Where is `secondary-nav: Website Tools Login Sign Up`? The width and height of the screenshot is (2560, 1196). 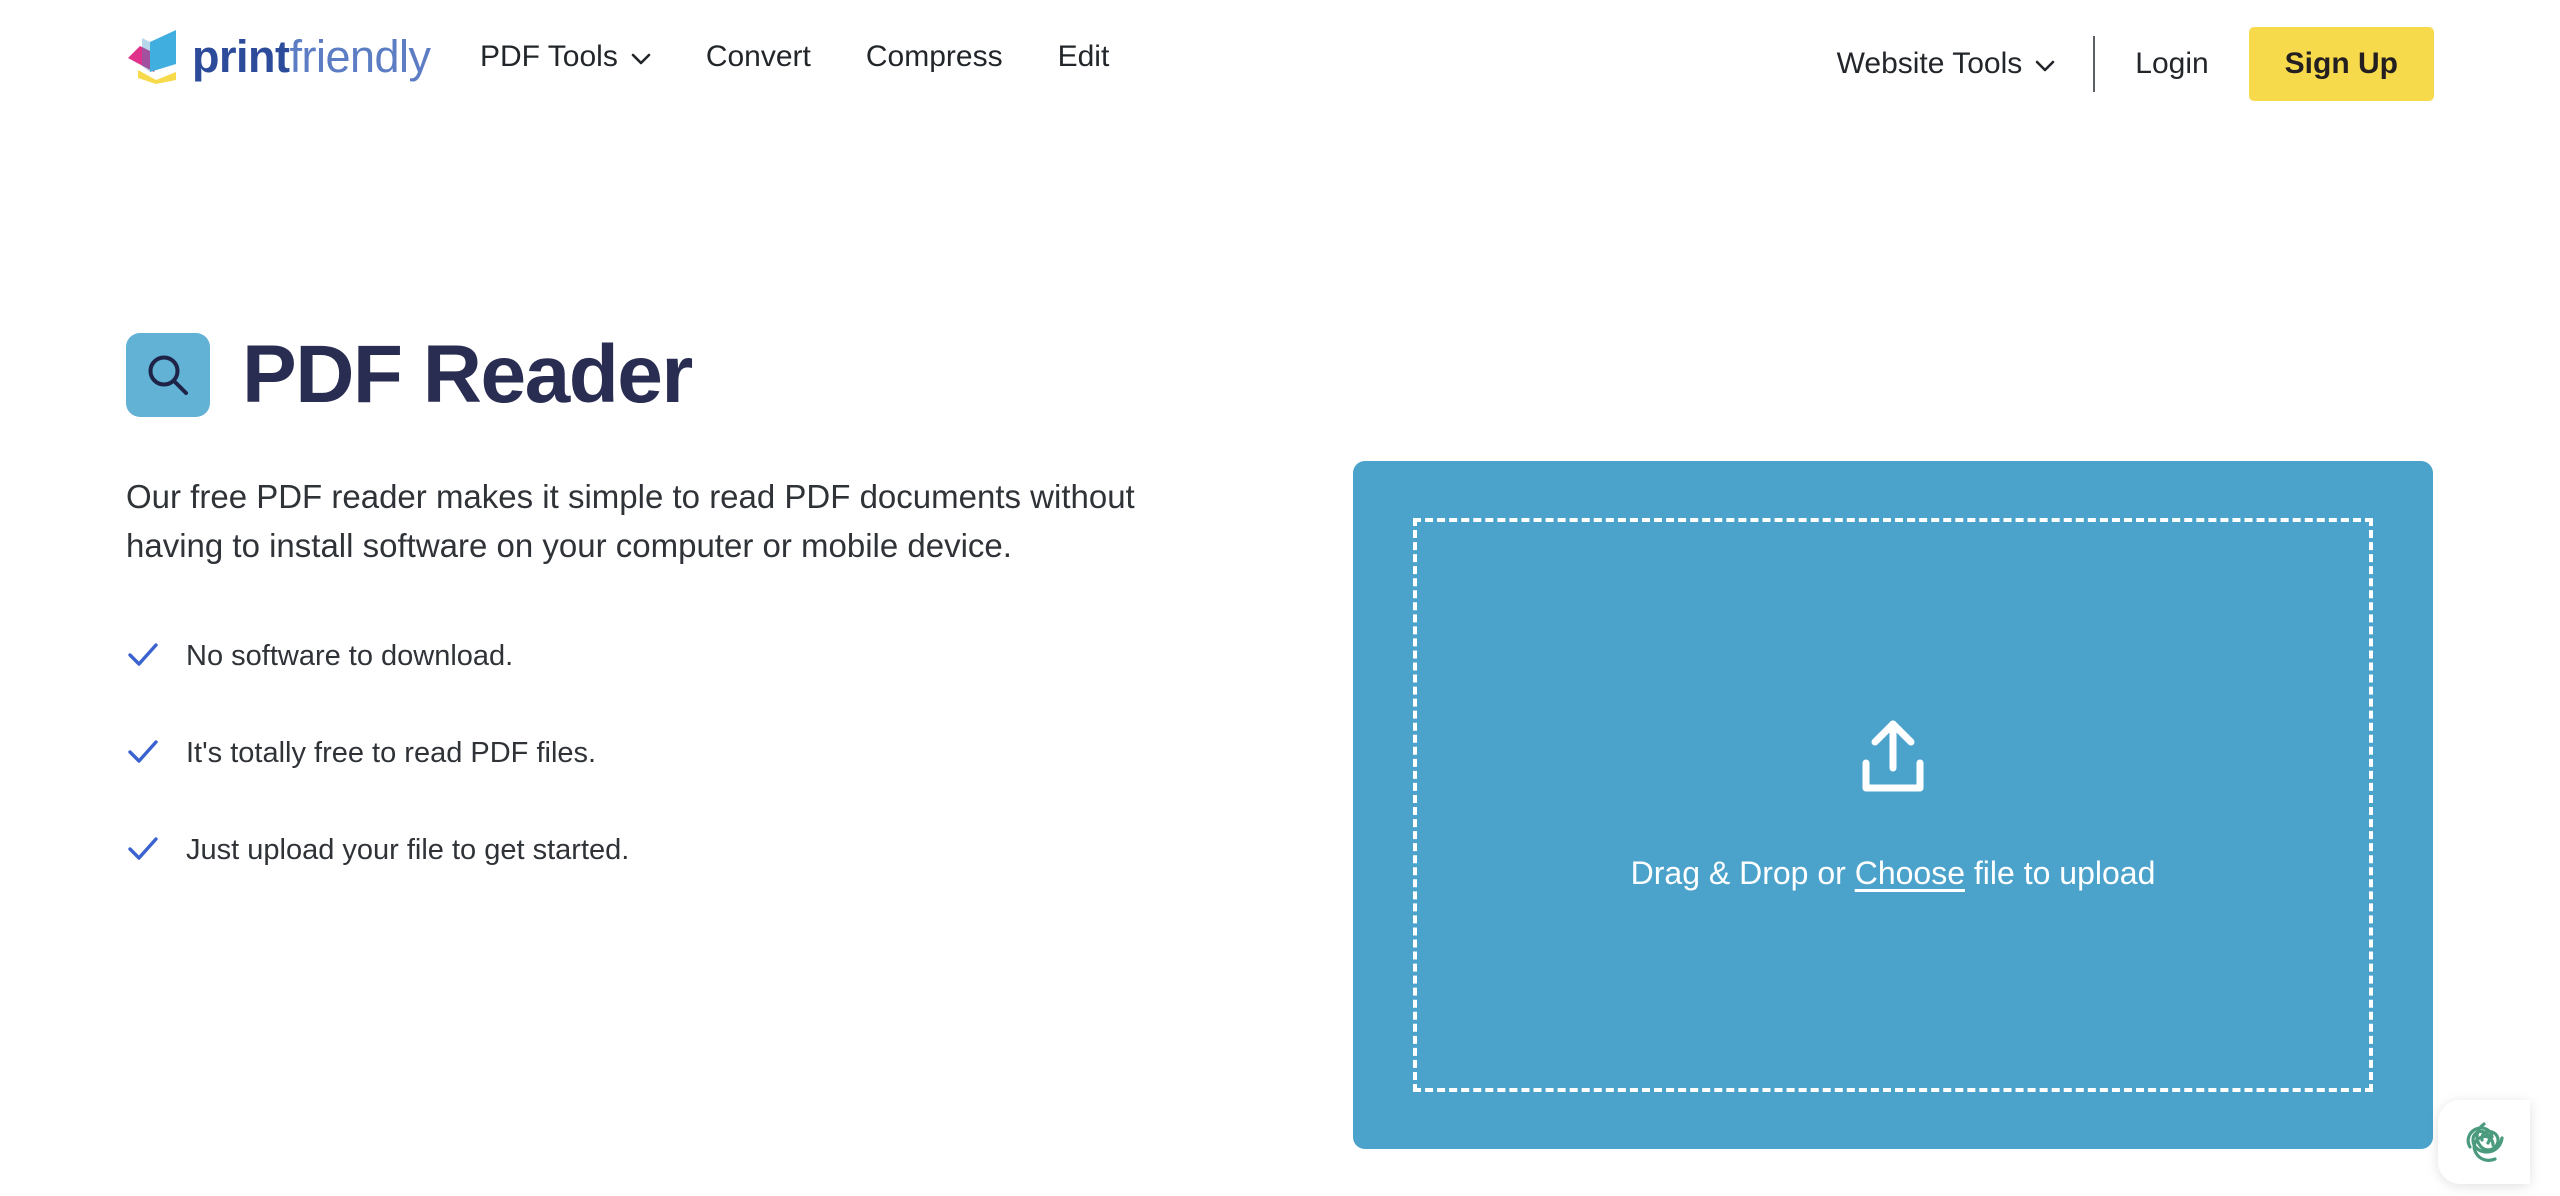 secondary-nav: Website Tools Login Sign Up is located at coordinates (2135, 64).